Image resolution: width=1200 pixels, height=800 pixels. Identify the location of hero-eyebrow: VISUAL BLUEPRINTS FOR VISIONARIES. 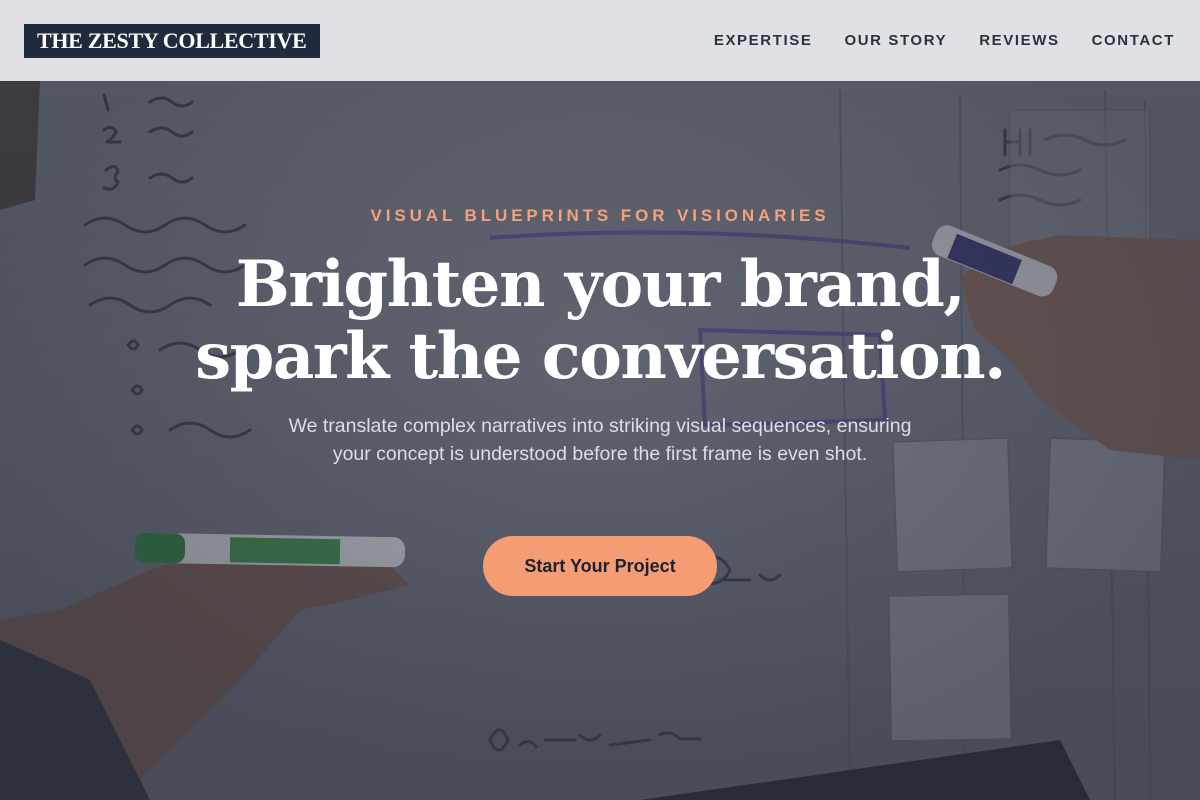
(600, 215).